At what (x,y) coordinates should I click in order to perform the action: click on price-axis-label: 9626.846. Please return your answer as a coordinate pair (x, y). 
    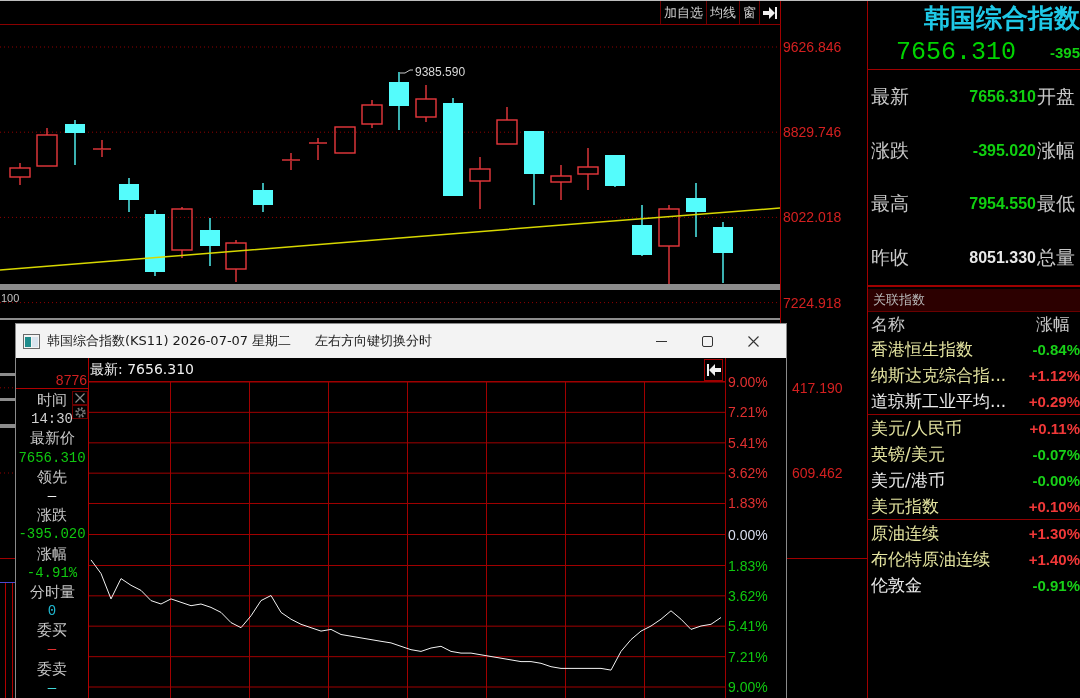
    Looking at the image, I should click on (812, 47).